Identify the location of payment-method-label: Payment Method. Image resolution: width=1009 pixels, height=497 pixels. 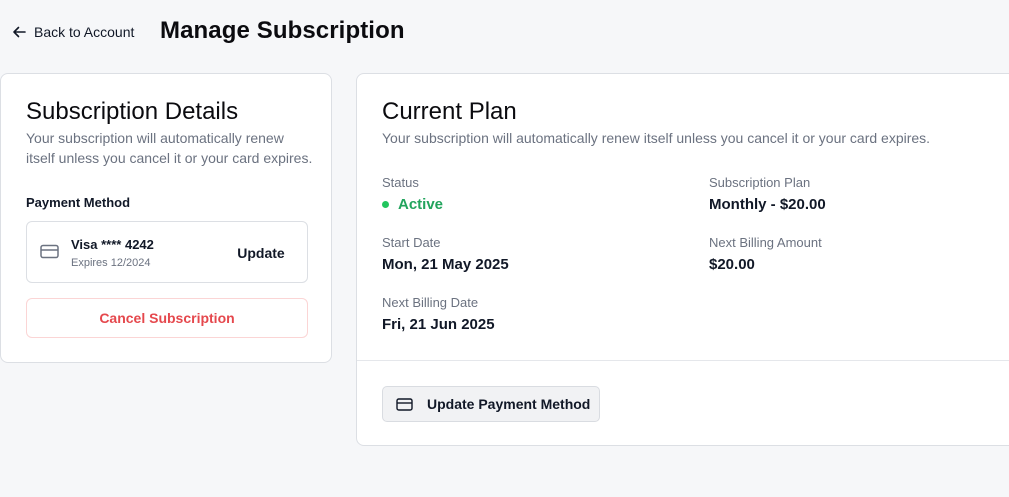
(78, 202).